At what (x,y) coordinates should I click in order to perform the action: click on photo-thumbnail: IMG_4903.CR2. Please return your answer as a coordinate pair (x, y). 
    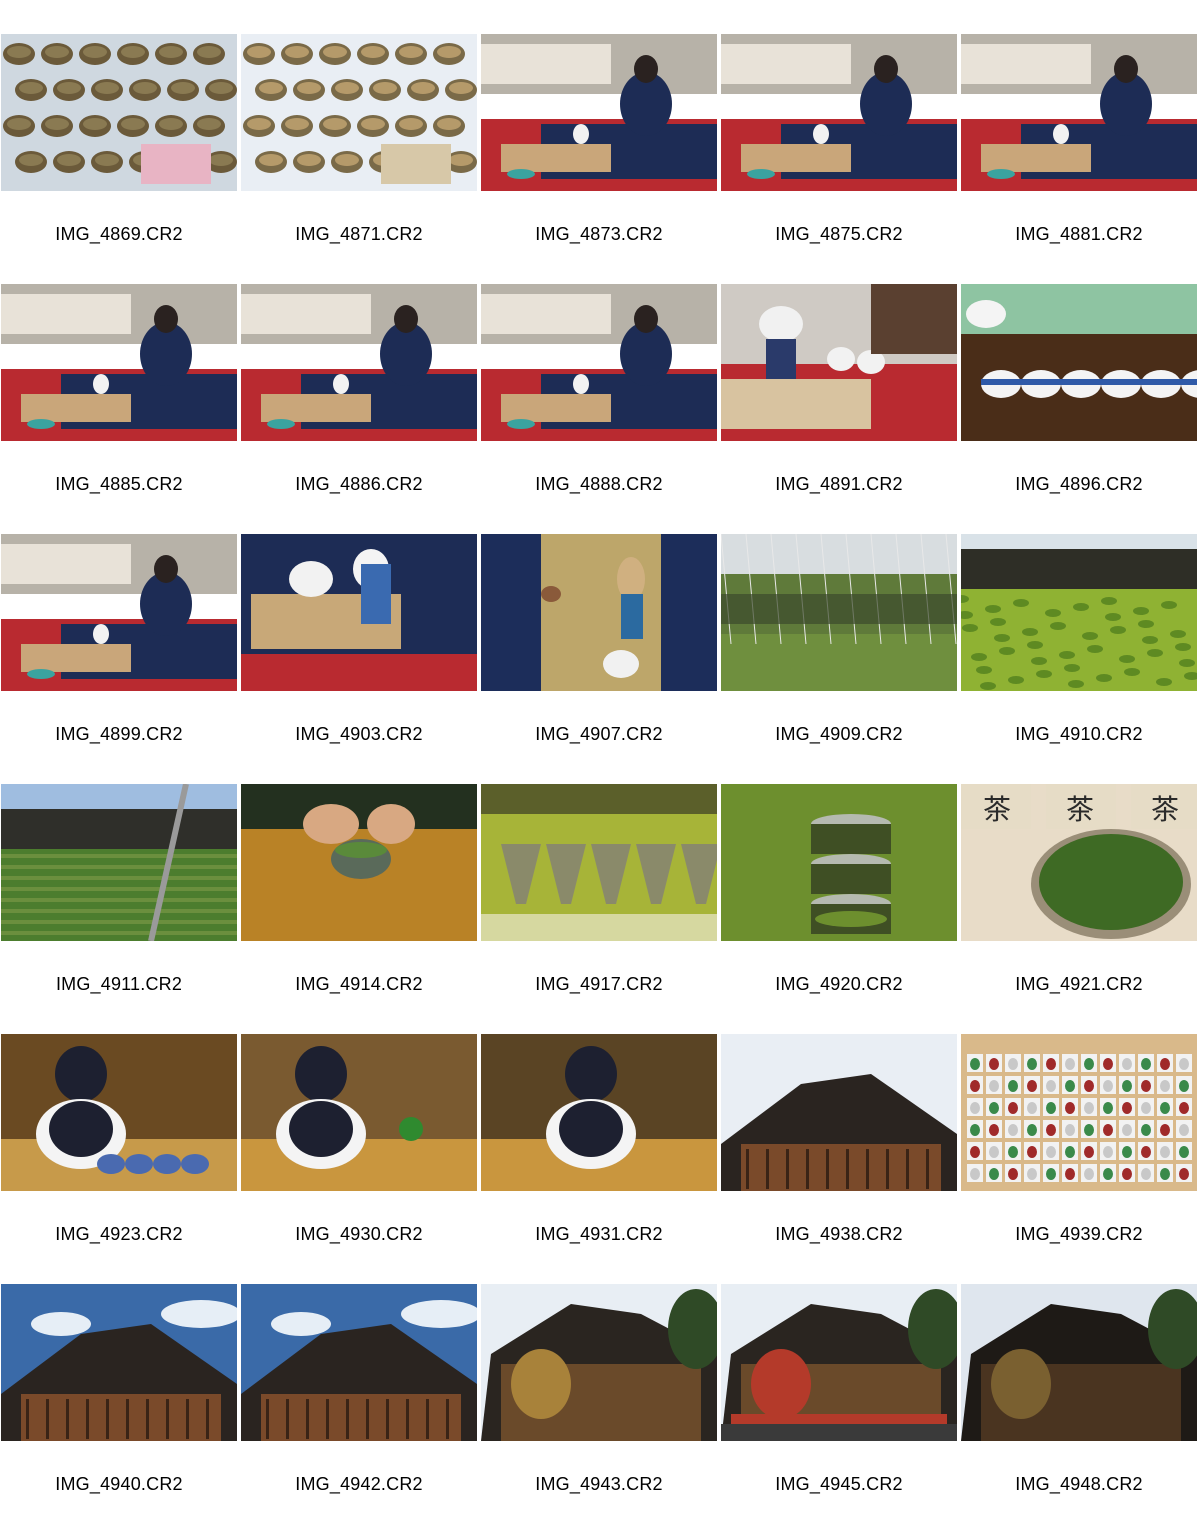
    Looking at the image, I should click on (359, 644).